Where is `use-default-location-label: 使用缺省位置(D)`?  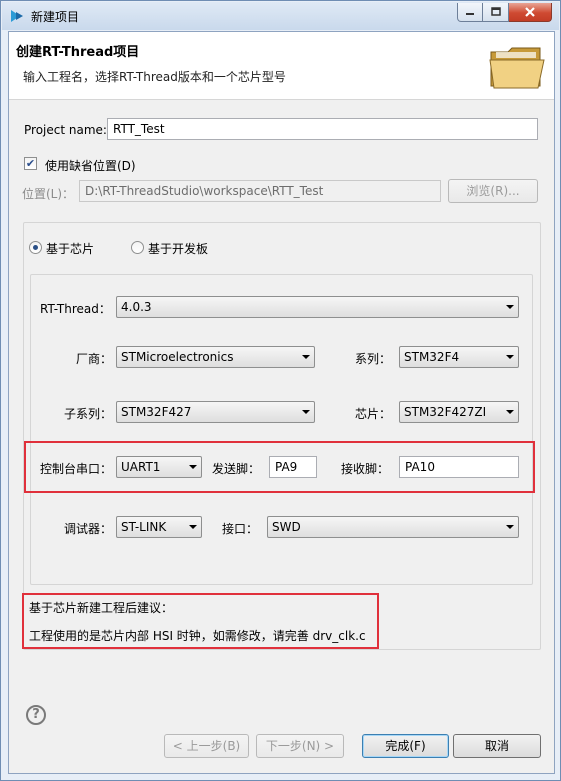 use-default-location-label: 使用缺省位置(D) is located at coordinates (90, 166).